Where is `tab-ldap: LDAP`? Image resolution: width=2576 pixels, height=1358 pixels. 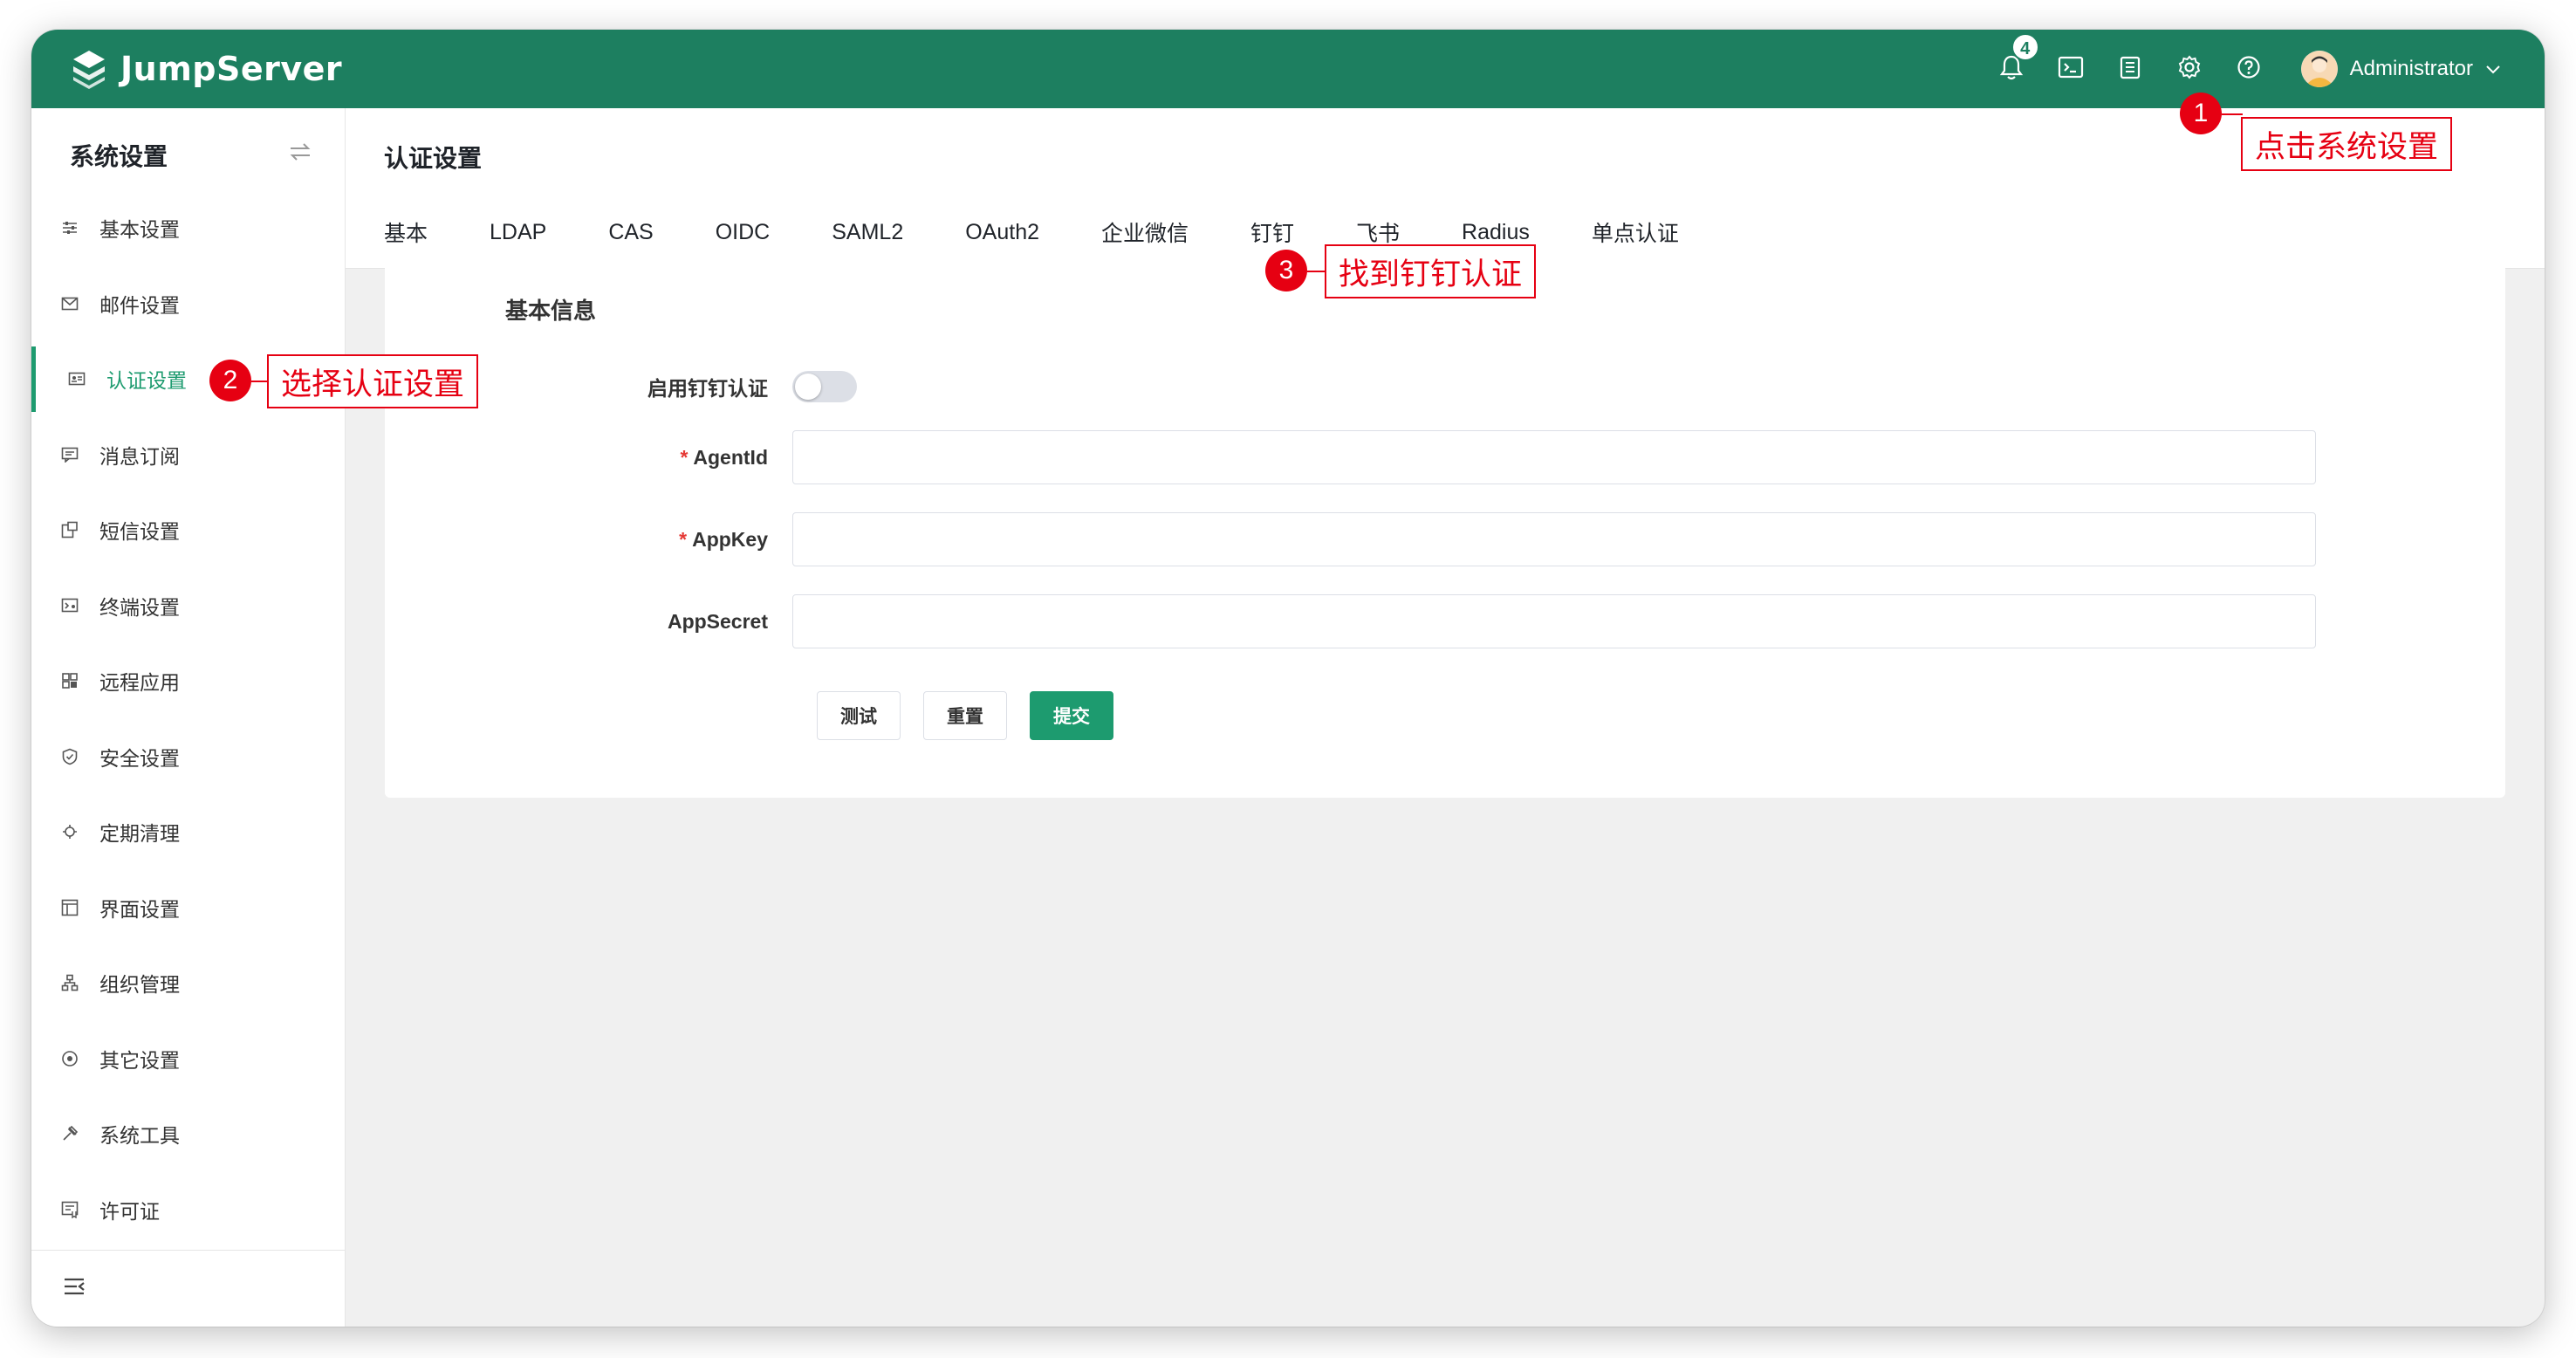 tab-ldap: LDAP is located at coordinates (518, 229).